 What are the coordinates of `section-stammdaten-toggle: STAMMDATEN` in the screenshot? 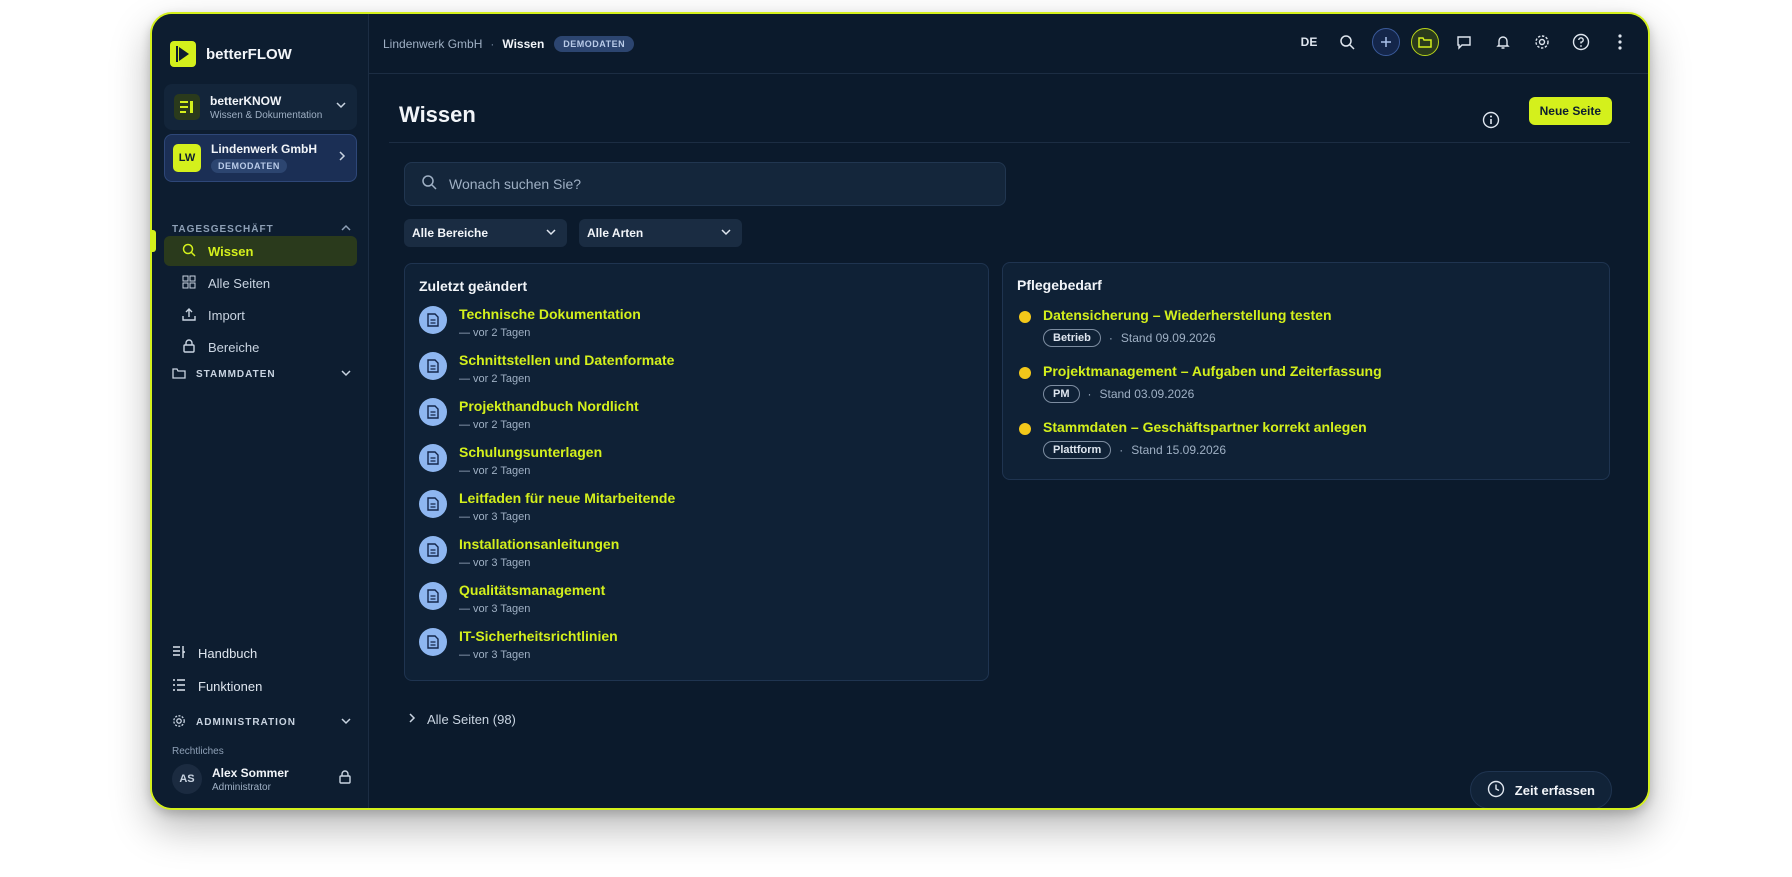 It's located at (262, 374).